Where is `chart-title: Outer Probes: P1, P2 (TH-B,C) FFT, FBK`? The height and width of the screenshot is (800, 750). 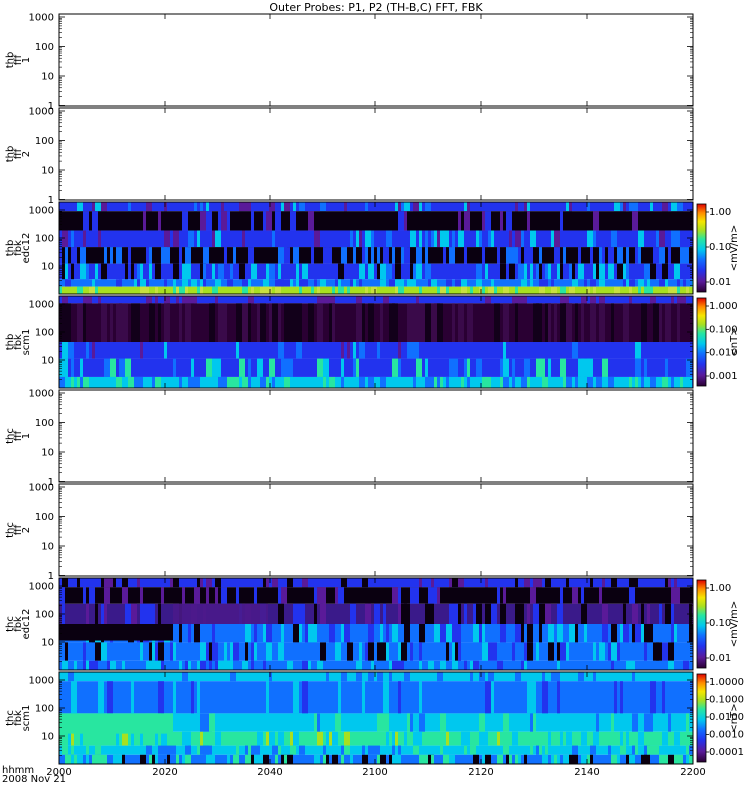 chart-title: Outer Probes: P1, P2 (TH-B,C) FFT, FBK is located at coordinates (376, 7).